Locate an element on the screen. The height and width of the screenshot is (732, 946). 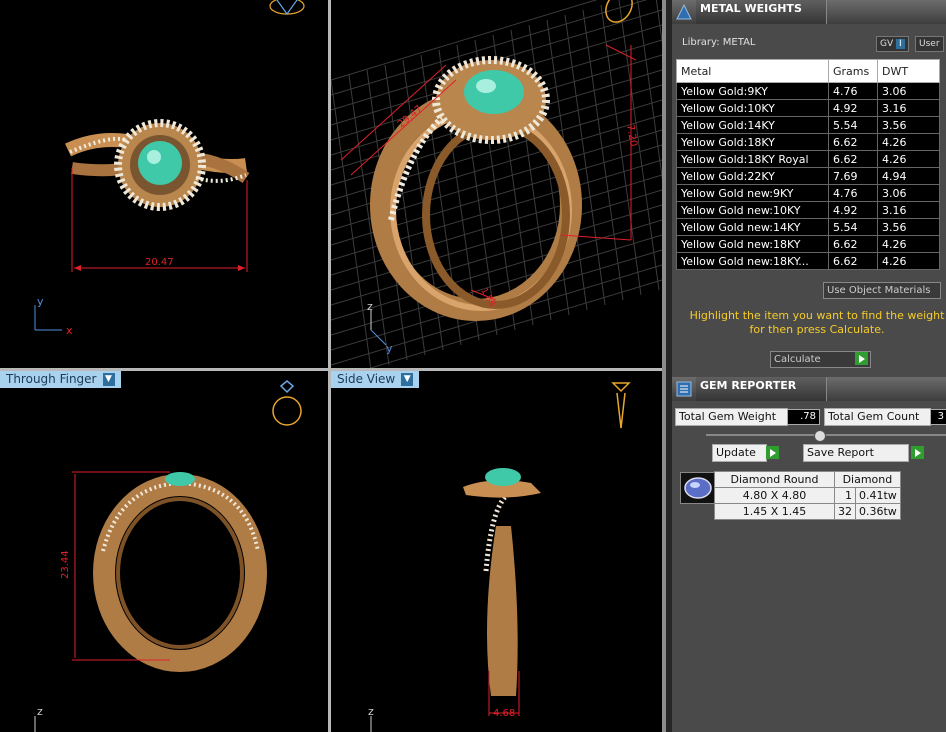
axis-gizmo: z is located at coordinates (371, 718).